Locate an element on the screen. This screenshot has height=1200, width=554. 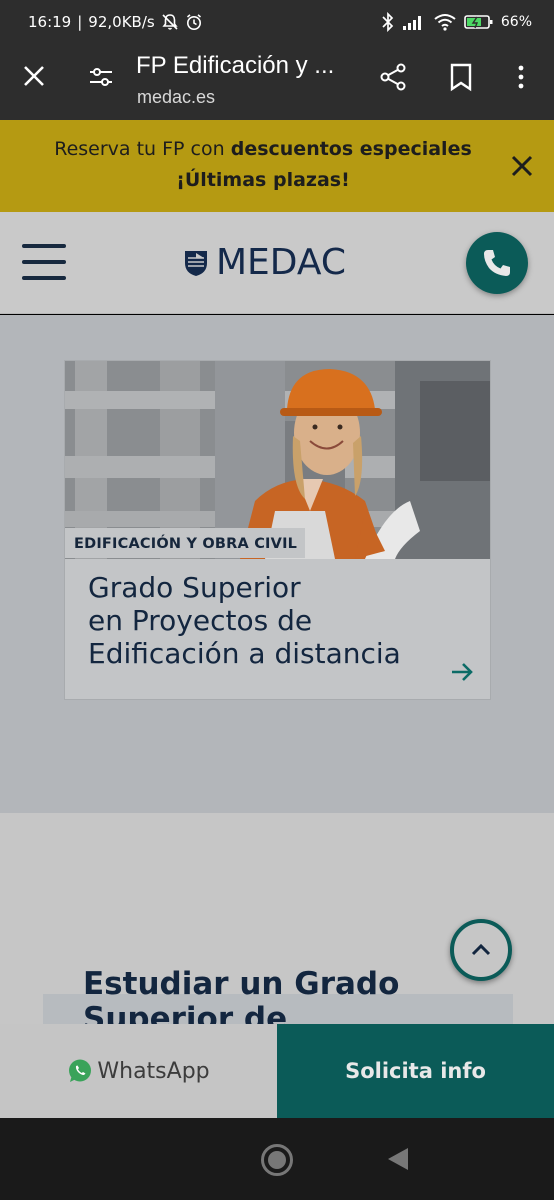
whatsapp-label: WhatsApp is located at coordinates (153, 1071).